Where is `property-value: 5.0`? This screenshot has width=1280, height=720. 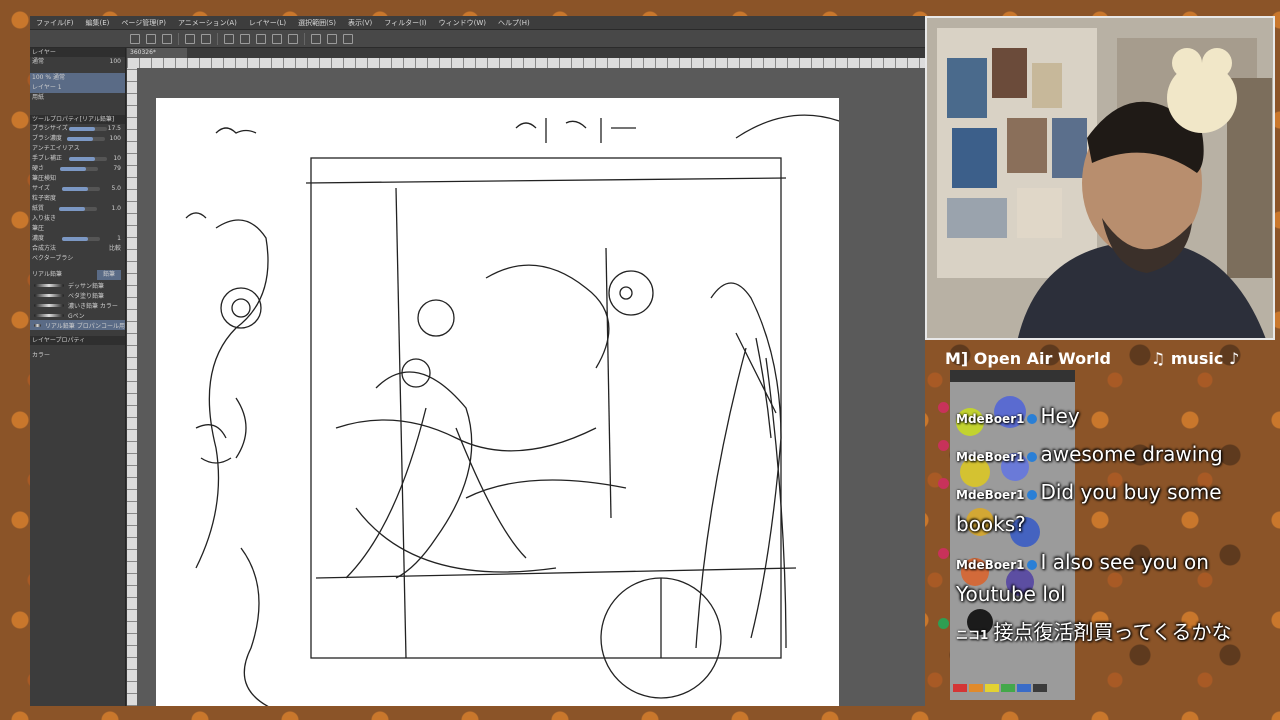 property-value: 5.0 is located at coordinates (116, 189).